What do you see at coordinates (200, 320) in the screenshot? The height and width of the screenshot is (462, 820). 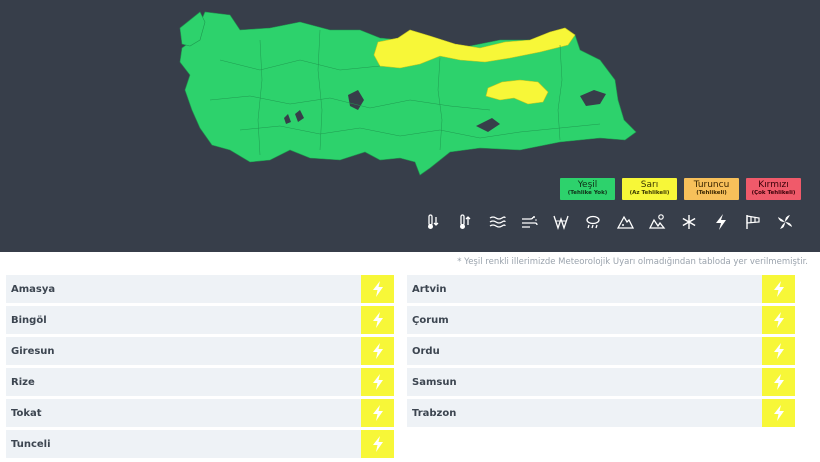 I see `province-row-bingol: Bingöl` at bounding box center [200, 320].